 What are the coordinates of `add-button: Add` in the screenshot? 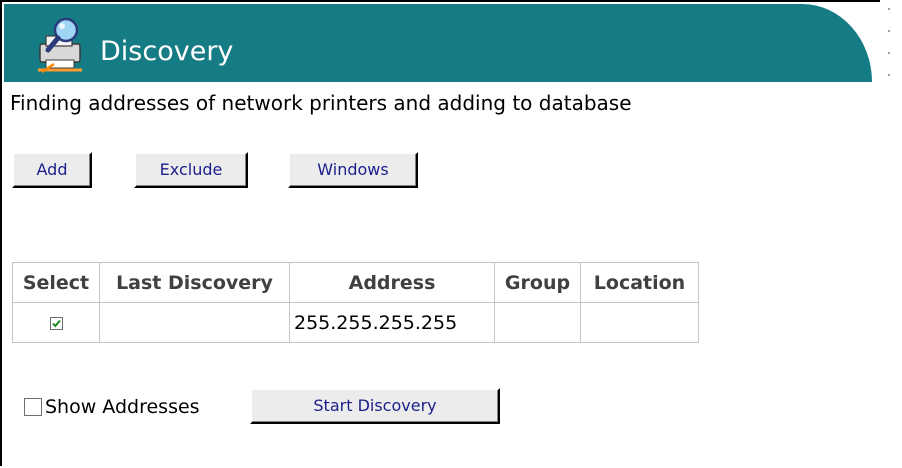 It's located at (52, 170).